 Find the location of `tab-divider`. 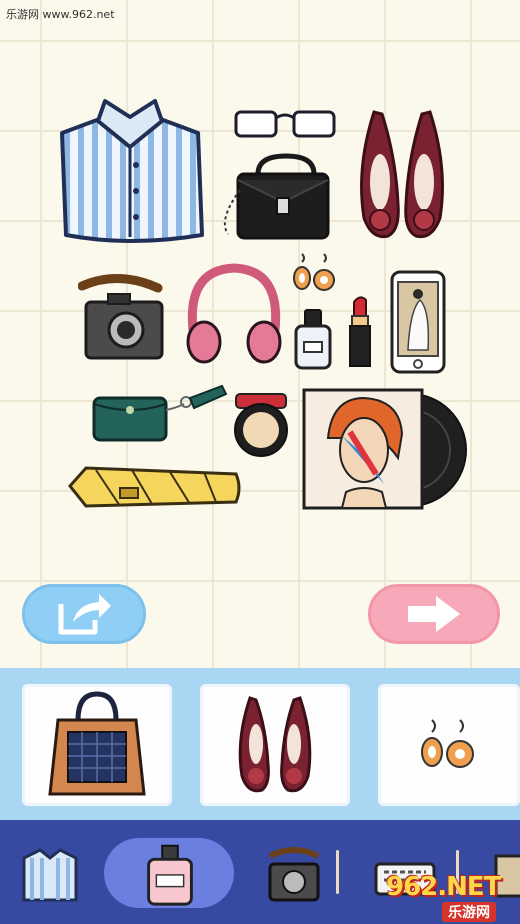

tab-divider is located at coordinates (337, 872).